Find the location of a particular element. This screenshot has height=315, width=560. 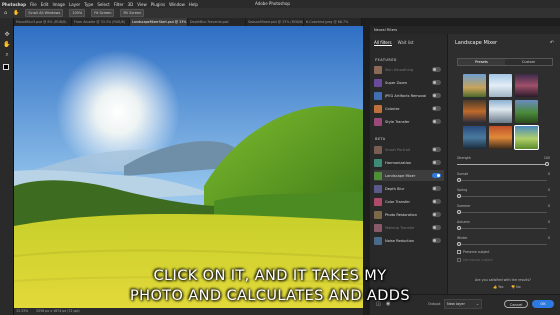

scroll-all-windows-checkbox: Scroll All Windows is located at coordinates (44, 13).